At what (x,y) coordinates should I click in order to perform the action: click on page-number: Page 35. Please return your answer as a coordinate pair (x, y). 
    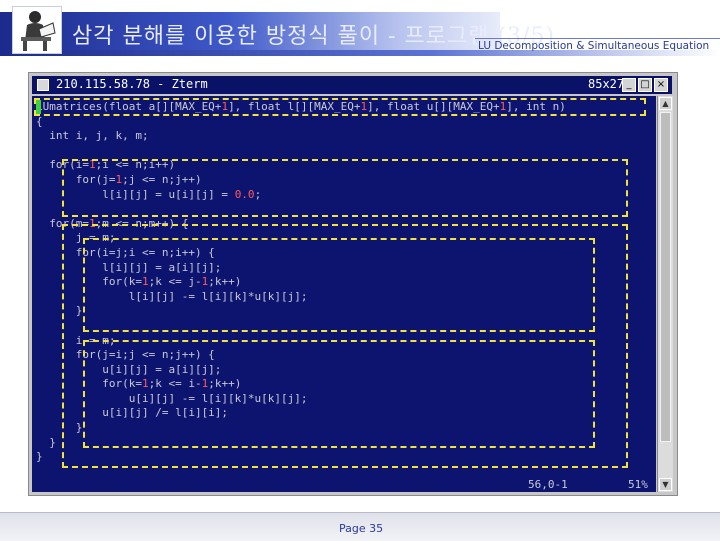
    Looking at the image, I should click on (361, 528).